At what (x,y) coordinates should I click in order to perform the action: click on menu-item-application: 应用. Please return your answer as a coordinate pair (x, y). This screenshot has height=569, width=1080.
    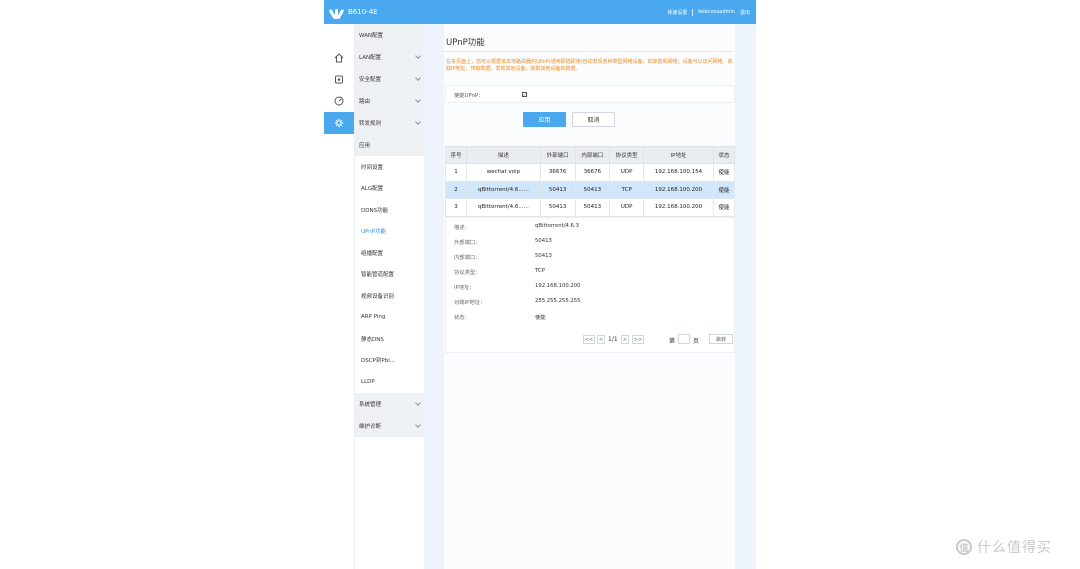
    Looking at the image, I should click on (389, 145).